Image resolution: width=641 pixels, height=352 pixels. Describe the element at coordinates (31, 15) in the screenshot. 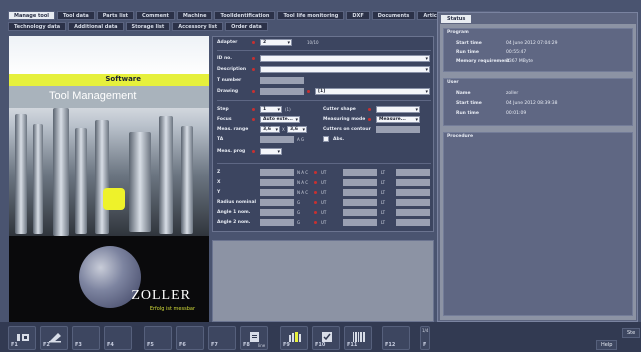

I see `tab-manage-tool: Manage tool` at that location.